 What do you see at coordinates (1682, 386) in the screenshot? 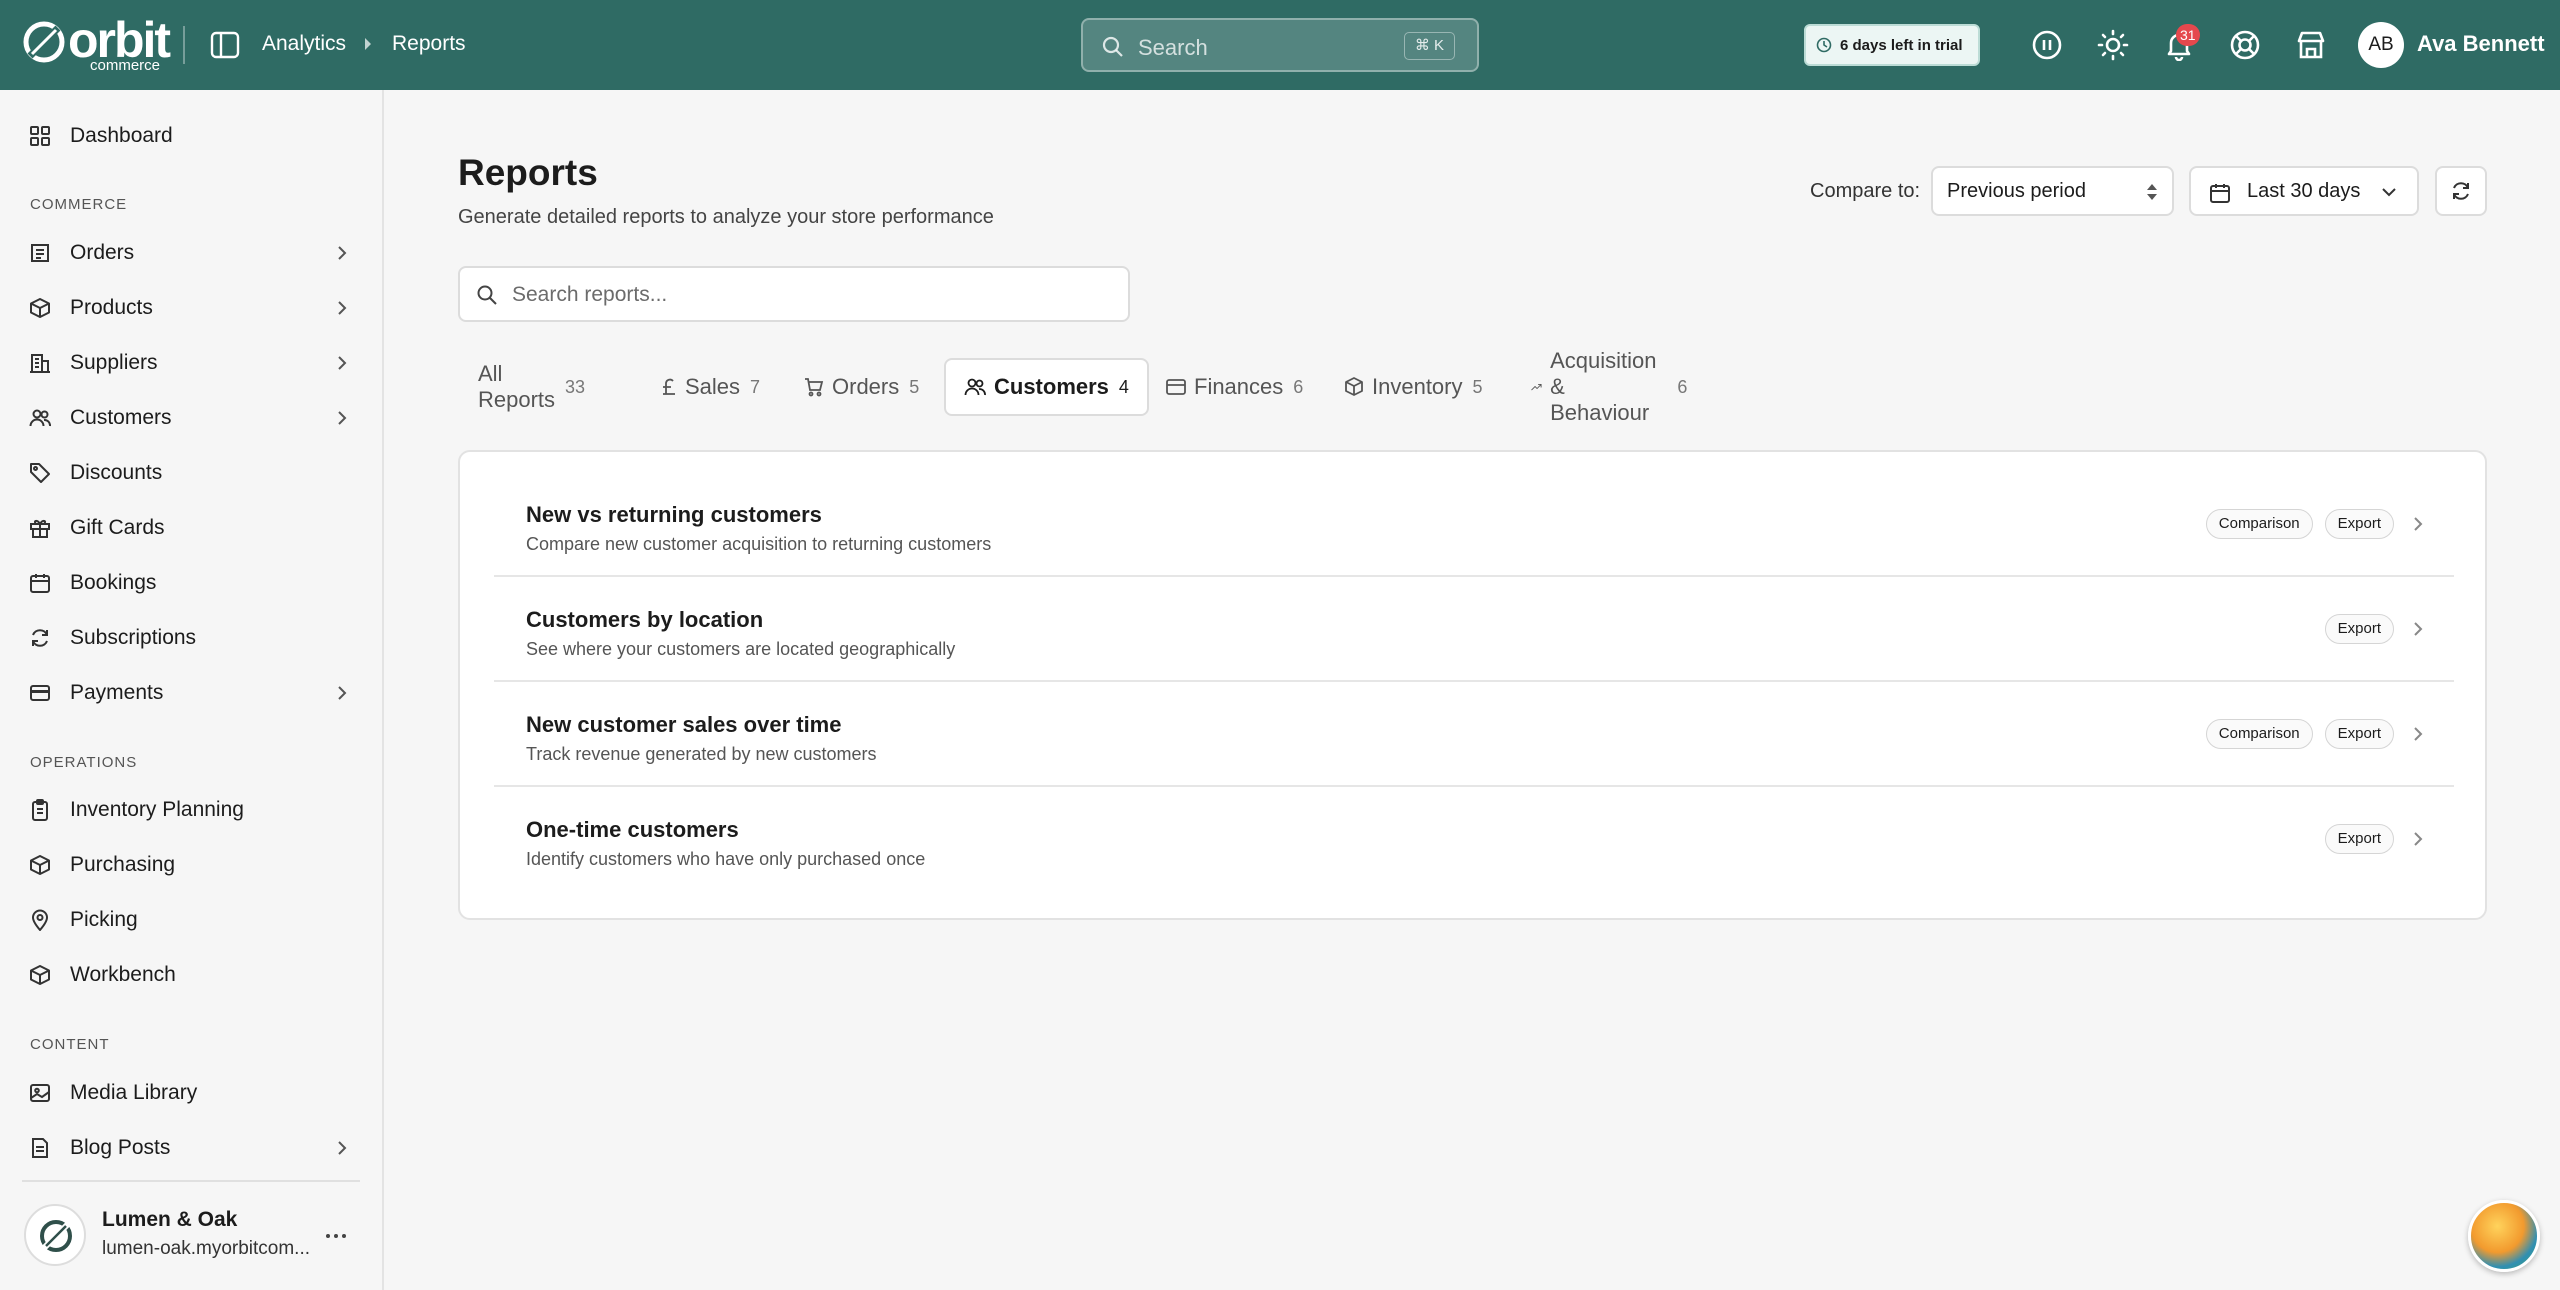
I see `tab-count: 6` at bounding box center [1682, 386].